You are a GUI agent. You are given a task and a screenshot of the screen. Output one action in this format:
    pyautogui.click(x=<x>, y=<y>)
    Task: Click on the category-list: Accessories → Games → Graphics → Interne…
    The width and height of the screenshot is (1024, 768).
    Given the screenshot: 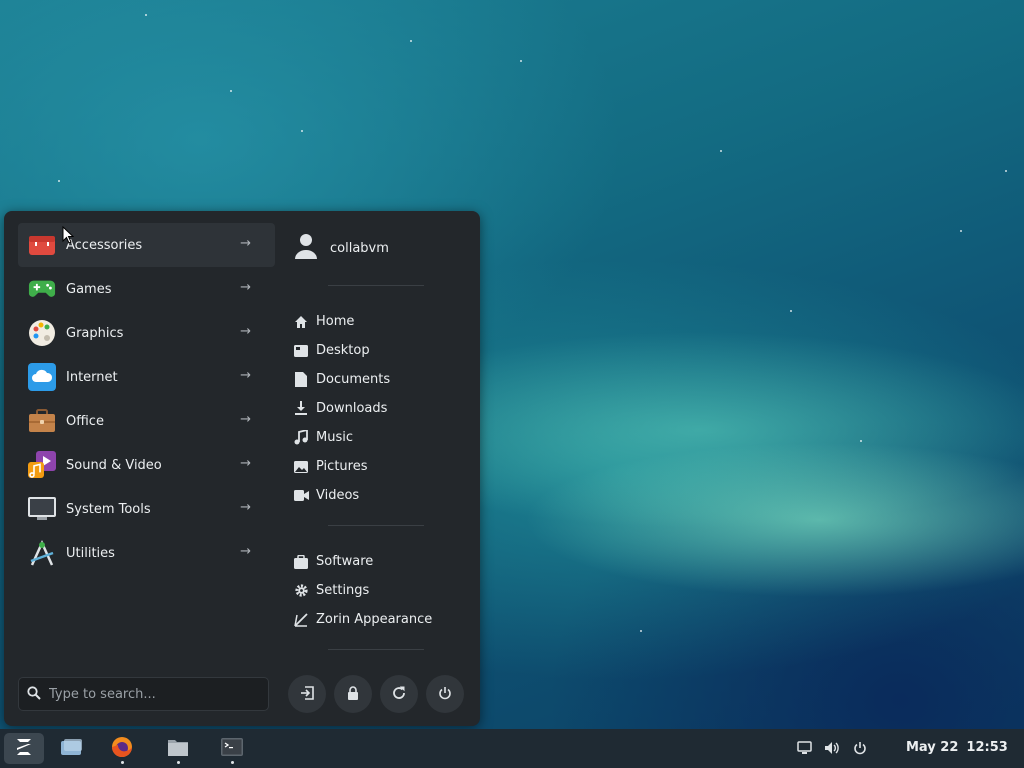 What is the action you would take?
    pyautogui.click(x=146, y=399)
    